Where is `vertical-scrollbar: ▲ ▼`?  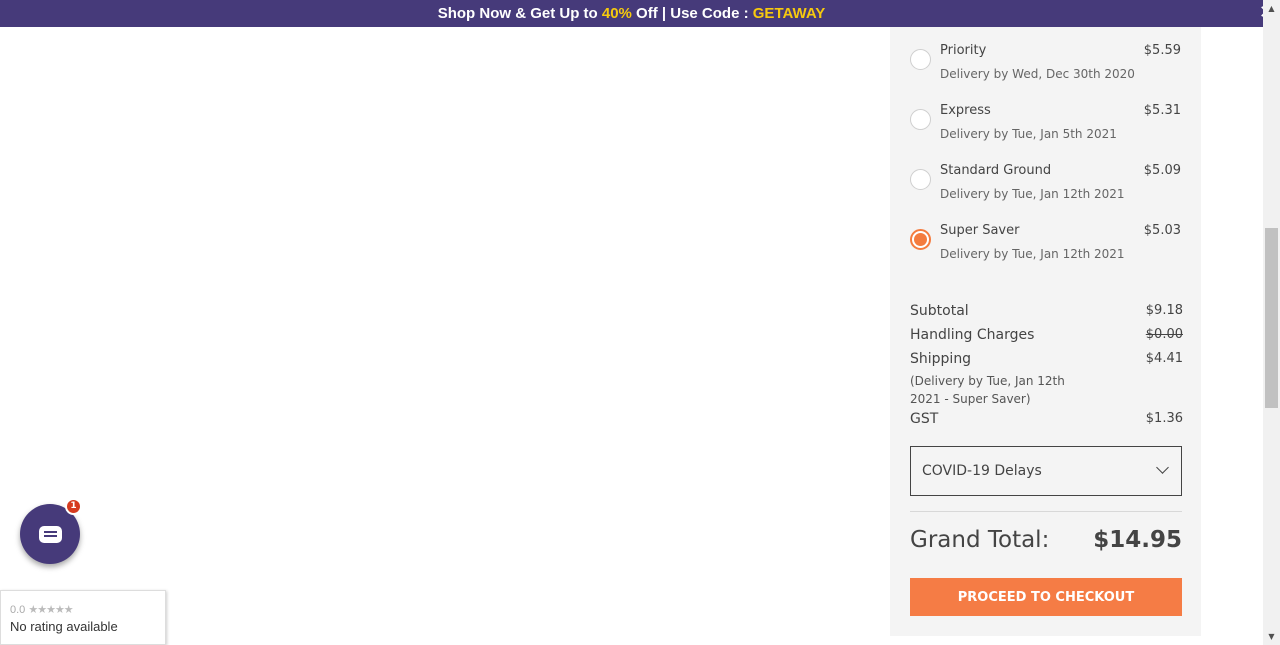
vertical-scrollbar: ▲ ▼ is located at coordinates (1271, 322).